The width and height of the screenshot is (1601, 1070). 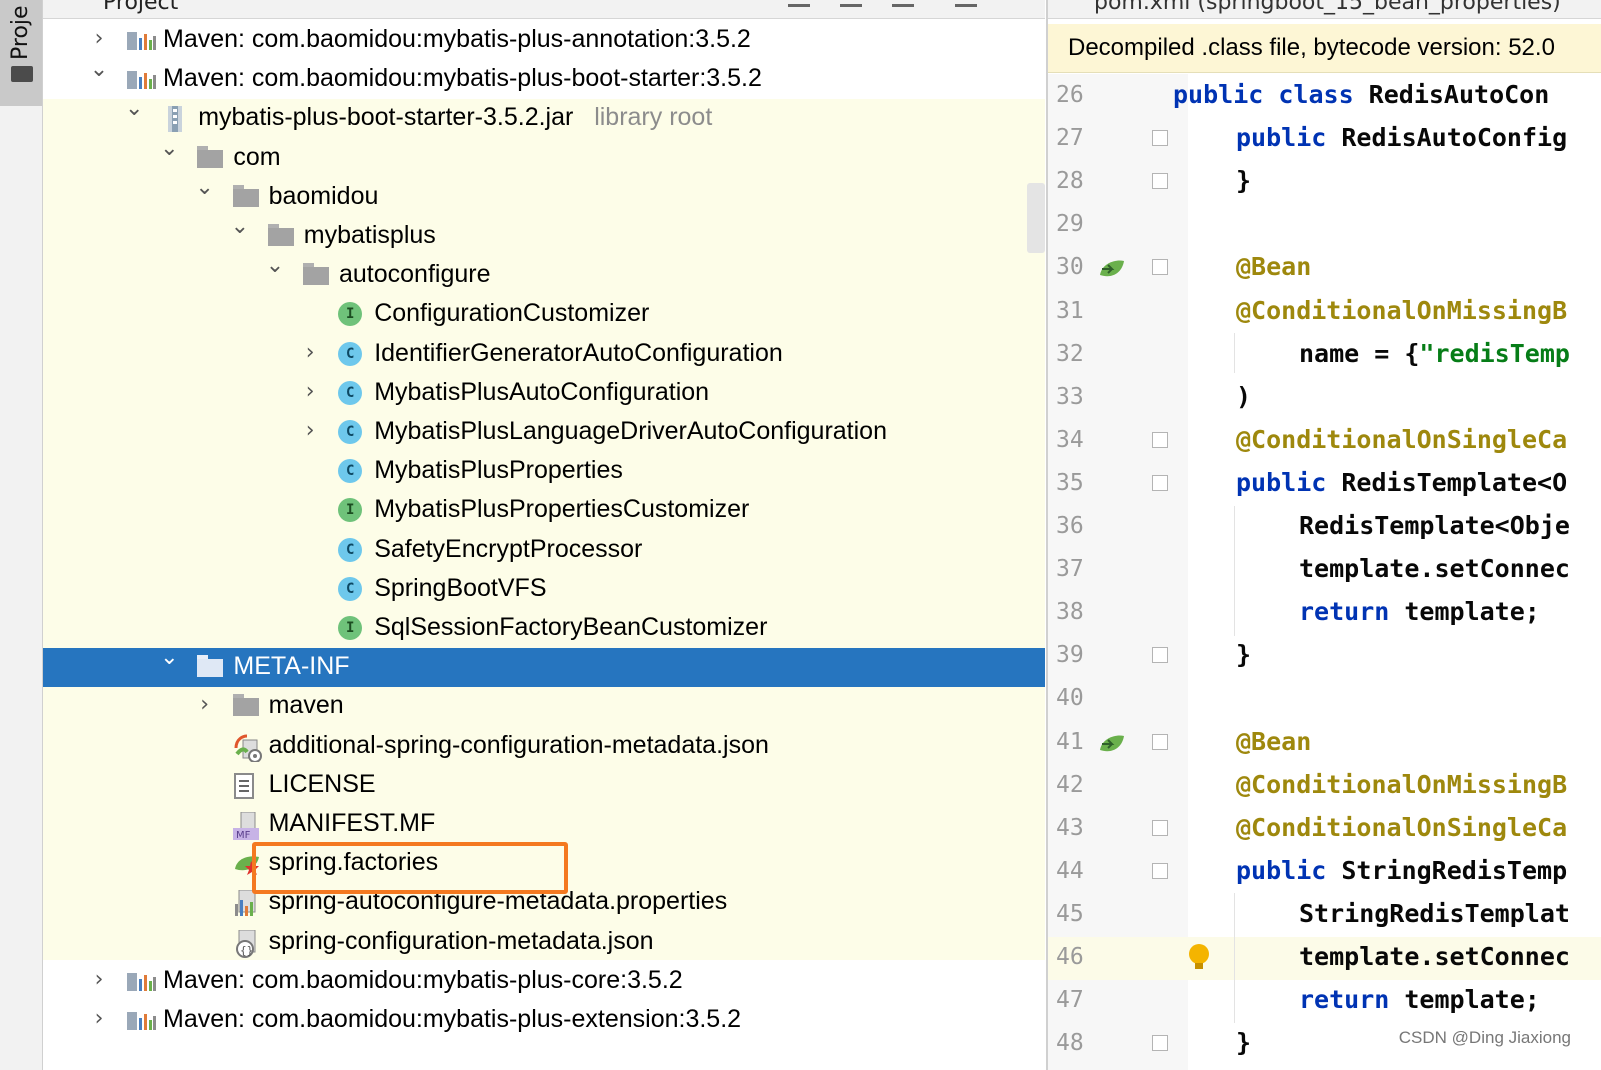 I want to click on code-line: 32 name = {"redisTemp, so click(x=1324, y=355).